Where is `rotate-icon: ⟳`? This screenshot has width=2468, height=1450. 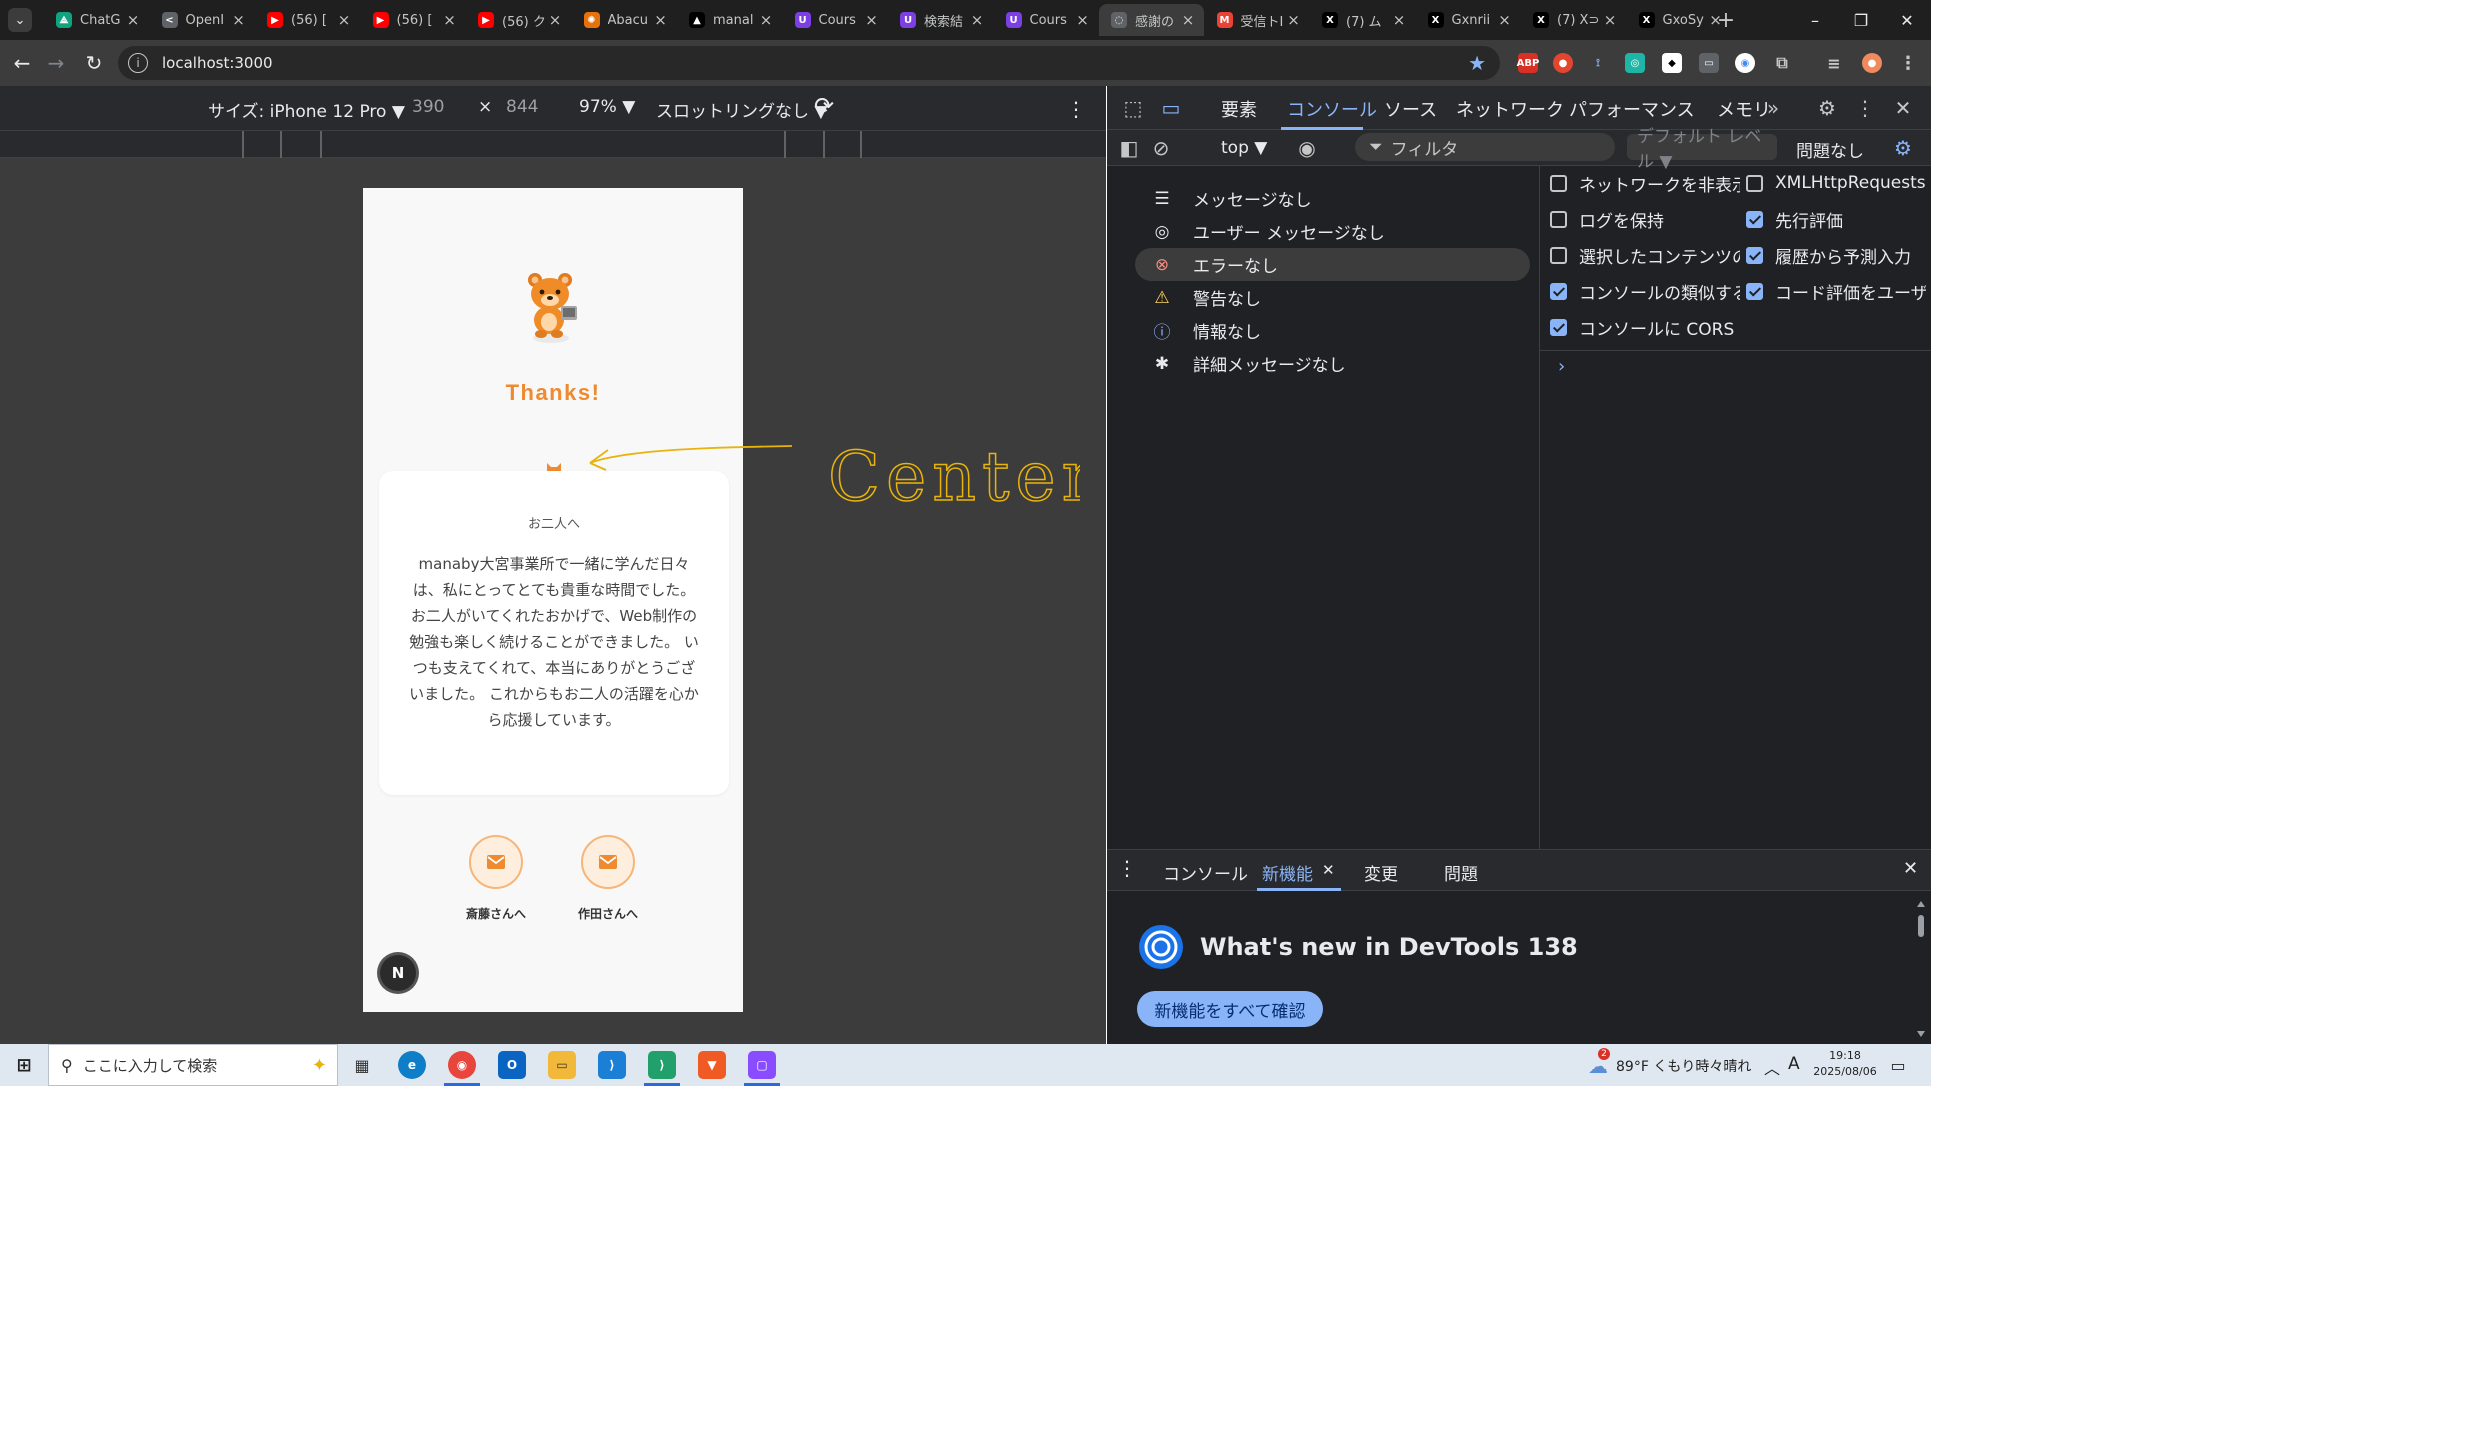
rotate-icon: ⟳ is located at coordinates (824, 106).